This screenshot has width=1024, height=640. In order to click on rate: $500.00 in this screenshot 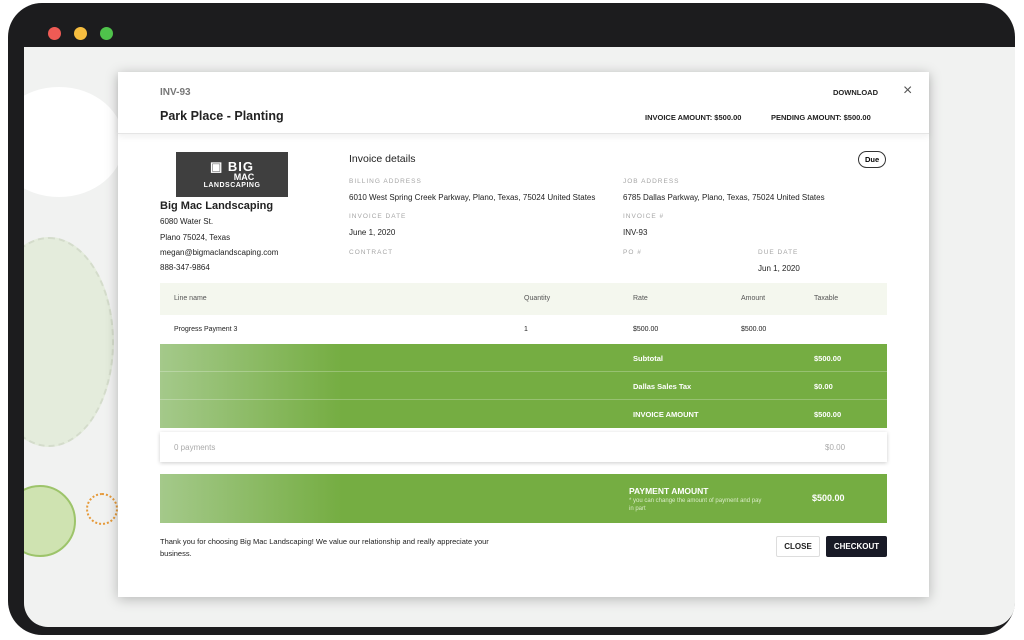, I will do `click(646, 329)`.